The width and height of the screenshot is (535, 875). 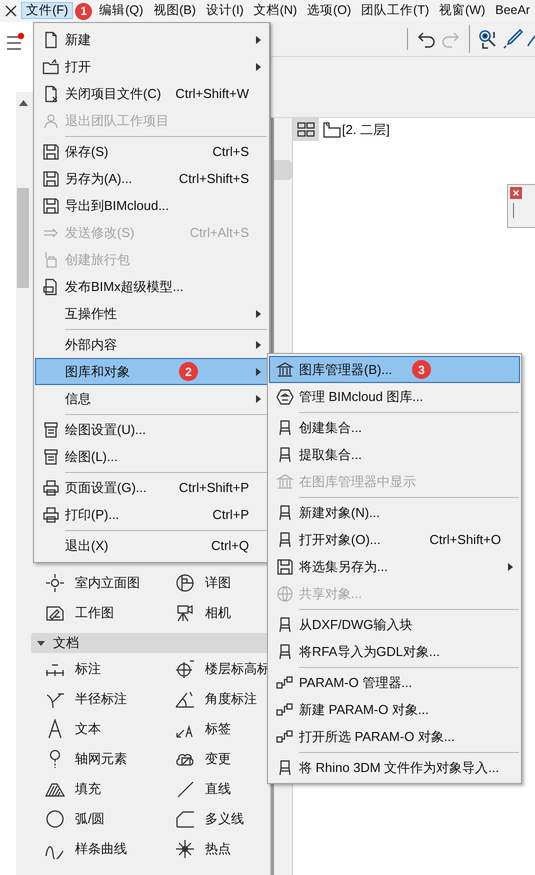 I want to click on tool-button: 填充, so click(x=103, y=789).